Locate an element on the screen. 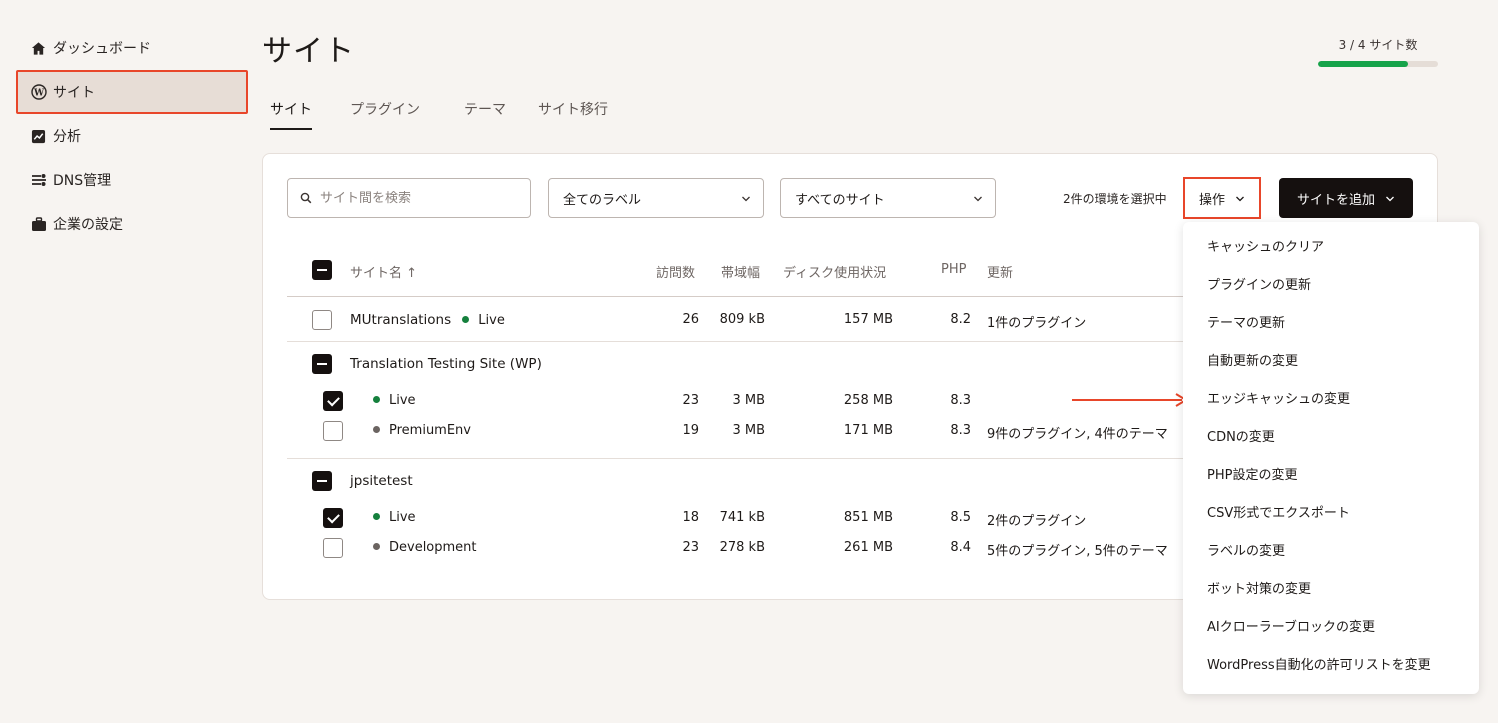  sidebar: ダッシュボード W サイト 分析 DNS管理 企業の設定 is located at coordinates (132, 136).